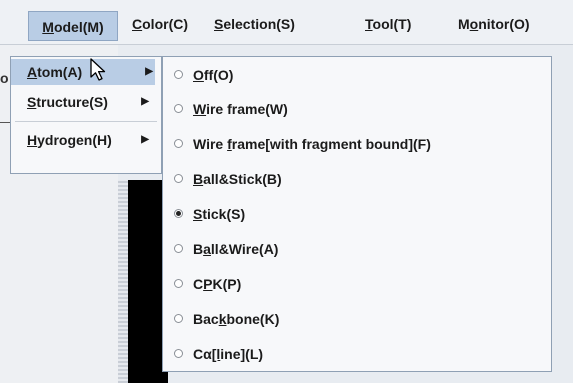 The width and height of the screenshot is (573, 383). Describe the element at coordinates (32, 72) in the screenshot. I see `menu-item-atom-mnemonic: A` at that location.